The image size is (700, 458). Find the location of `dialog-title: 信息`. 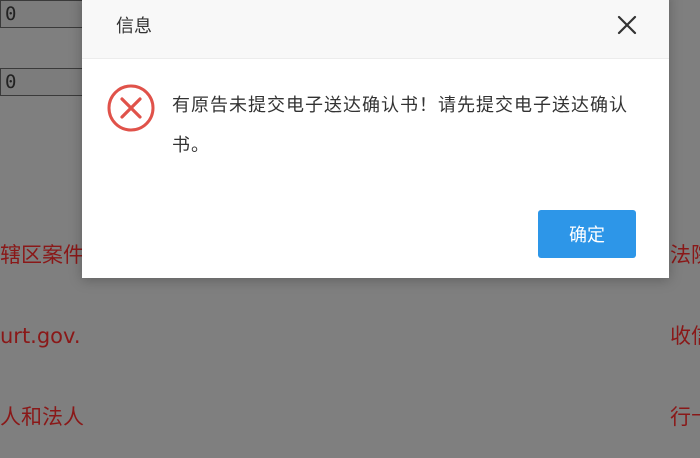

dialog-title: 信息 is located at coordinates (134, 26).